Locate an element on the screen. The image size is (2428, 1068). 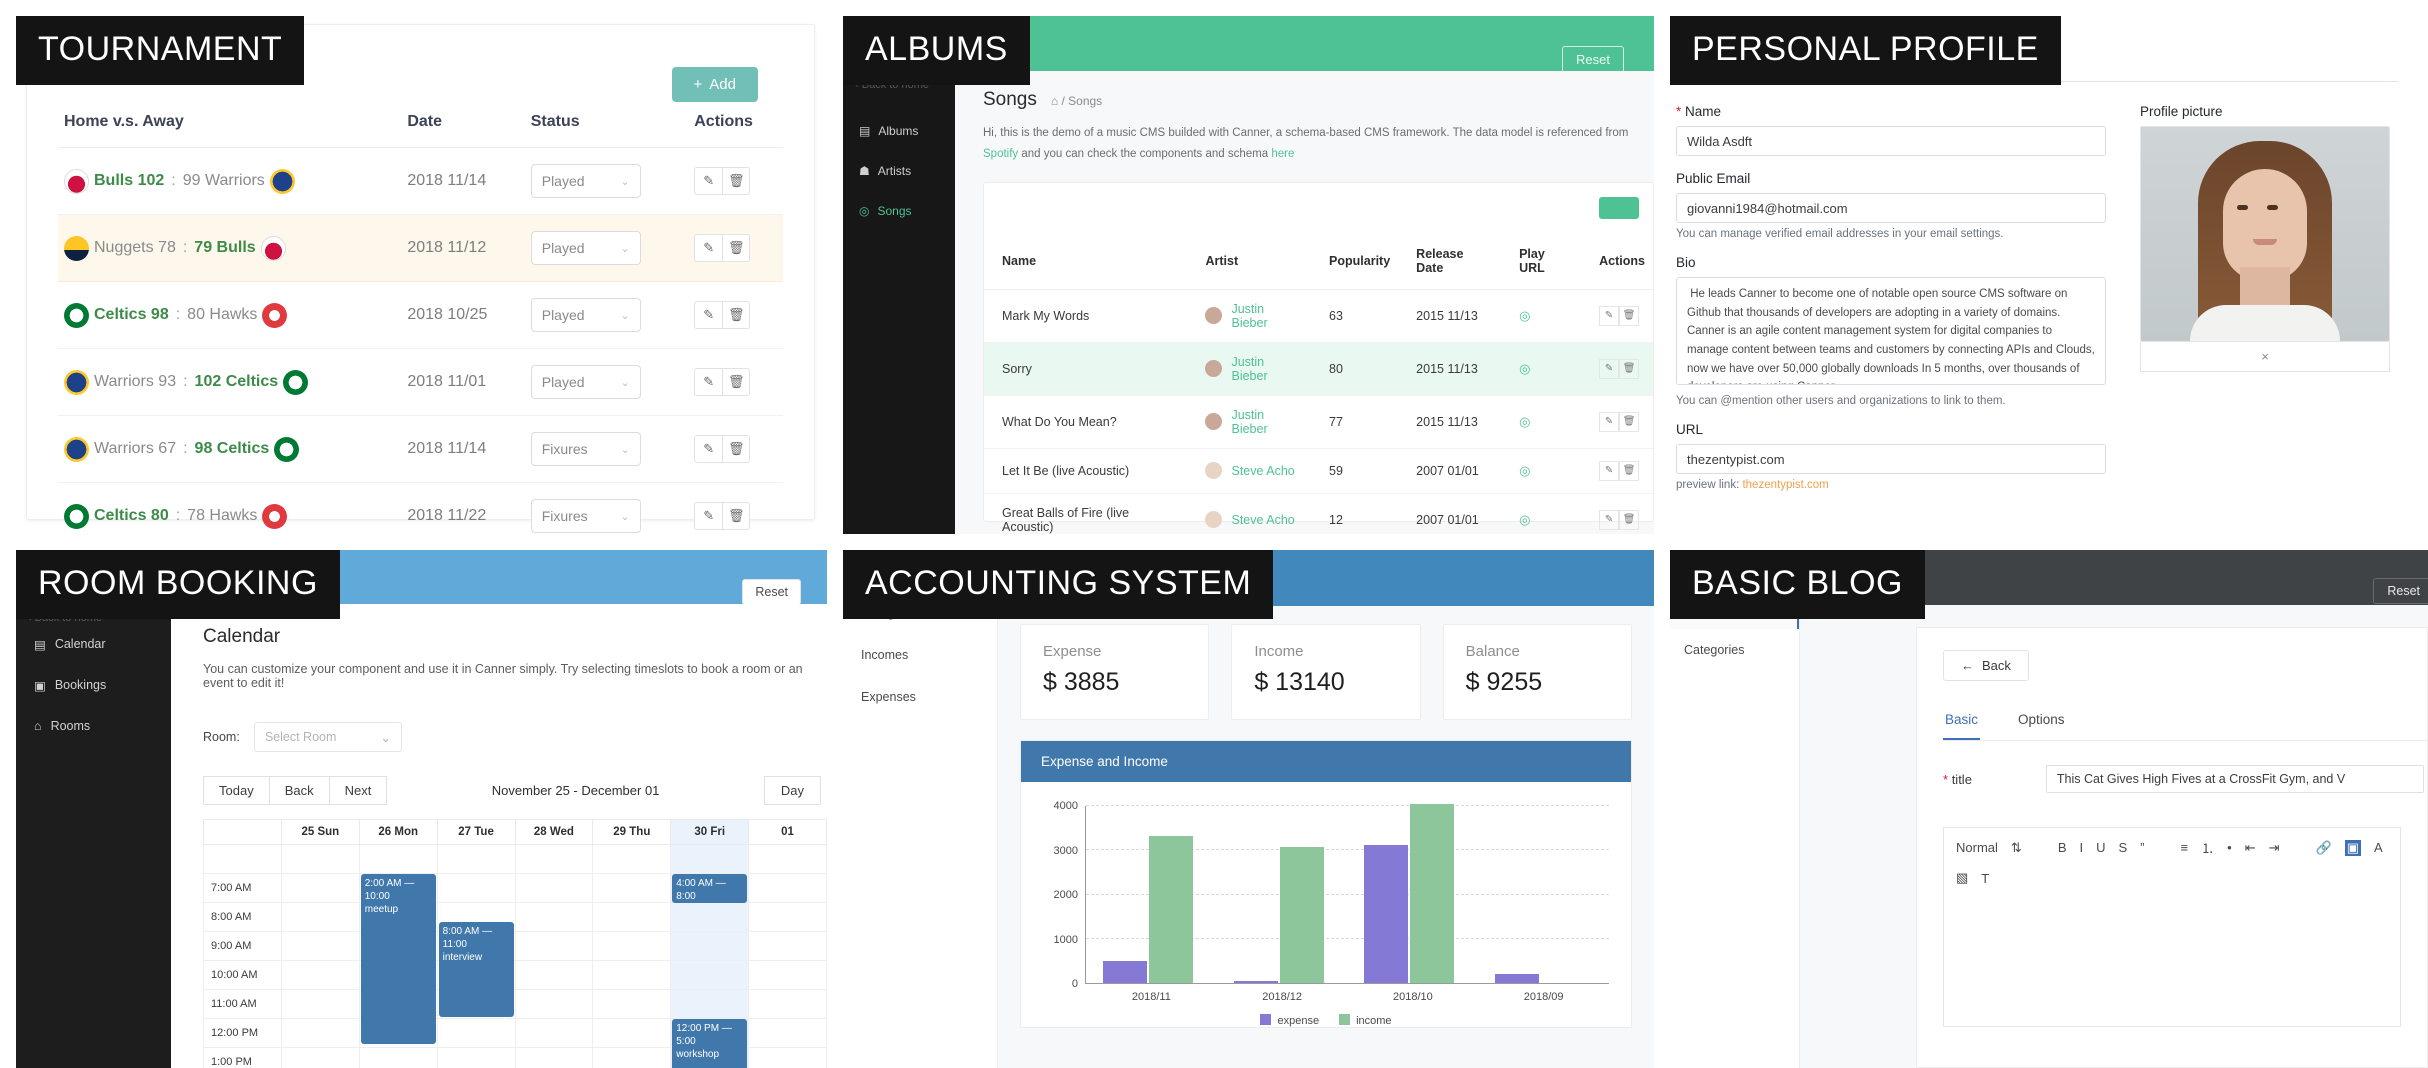
calendar-event: 4:00 AM — 8:00meeting is located at coordinates (710, 888).